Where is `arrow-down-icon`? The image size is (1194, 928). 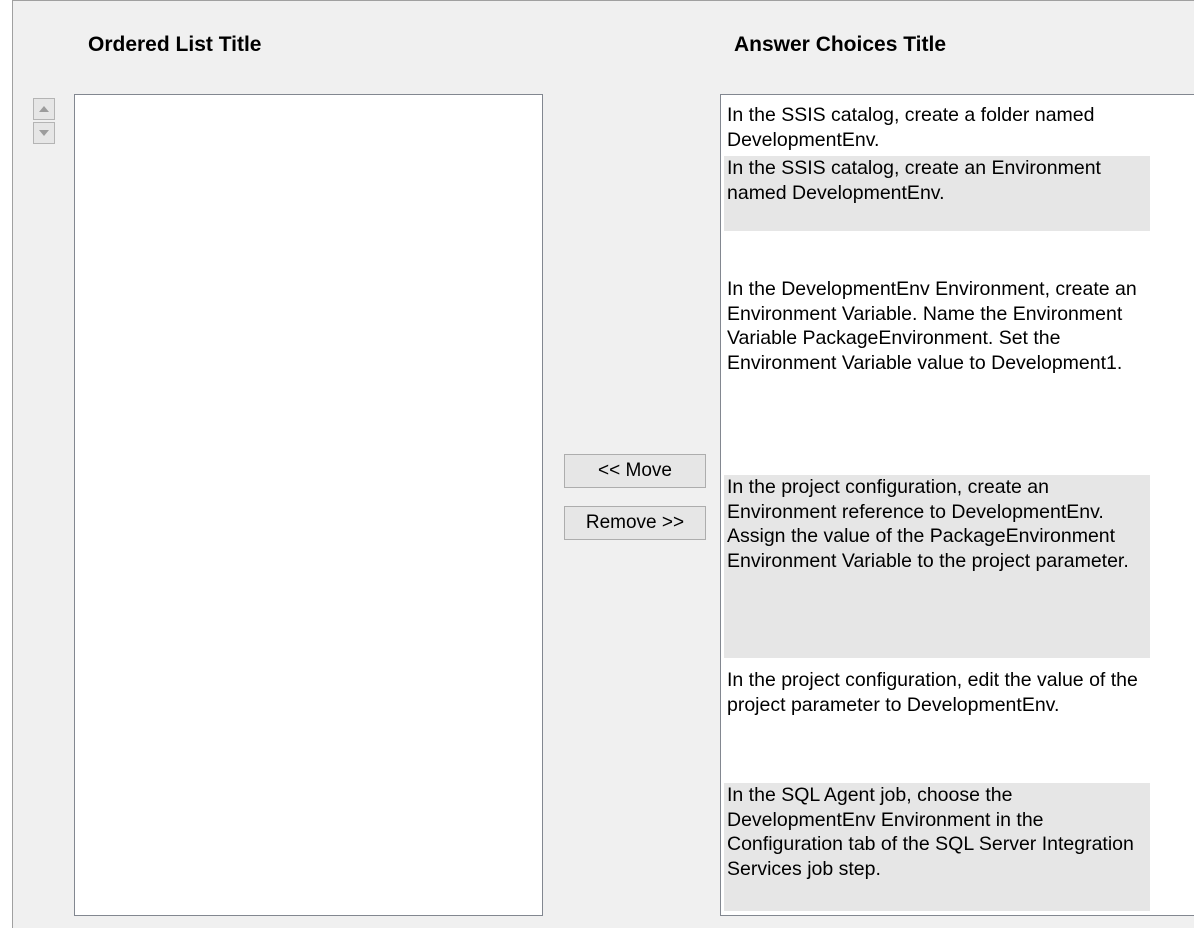 arrow-down-icon is located at coordinates (44, 133).